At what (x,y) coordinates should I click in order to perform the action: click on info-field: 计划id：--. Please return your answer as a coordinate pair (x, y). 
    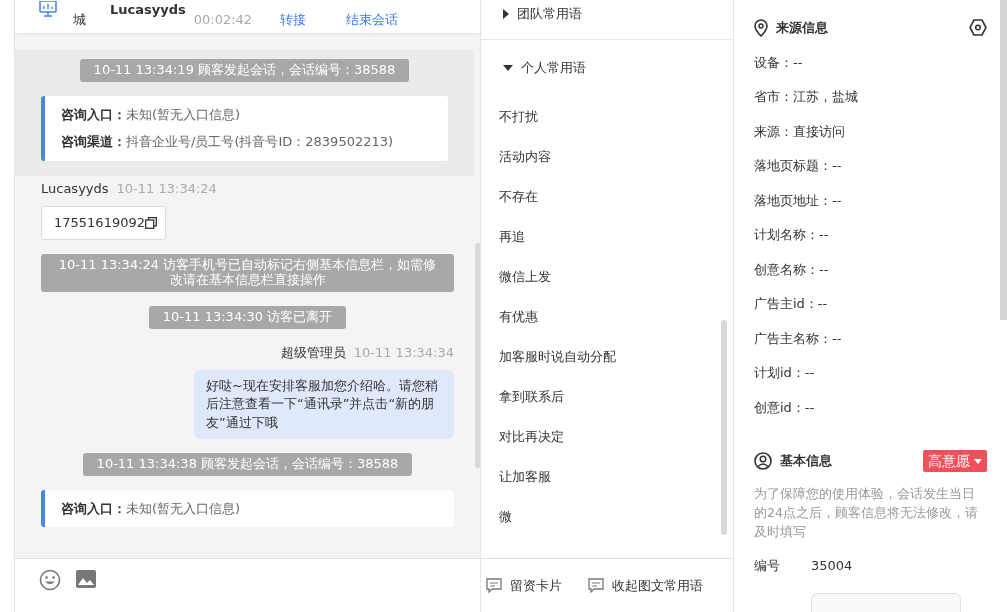
    Looking at the image, I should click on (870, 373).